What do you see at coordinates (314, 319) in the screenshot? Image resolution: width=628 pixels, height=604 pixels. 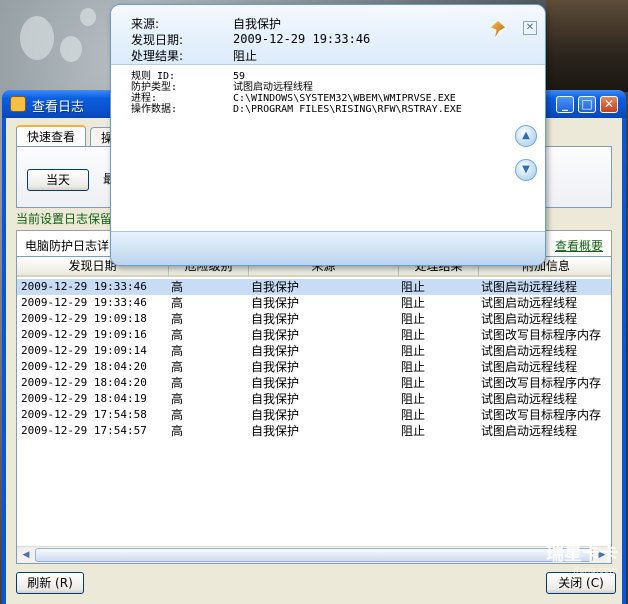 I see `table-row: 2009-12-29 19:09:18 高 自我保护 阻止 试图启动远程线程` at bounding box center [314, 319].